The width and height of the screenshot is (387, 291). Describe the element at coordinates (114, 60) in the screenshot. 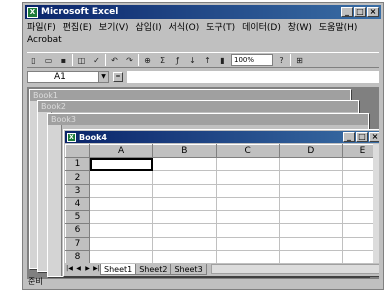

I see `undo-icon: ↶` at that location.